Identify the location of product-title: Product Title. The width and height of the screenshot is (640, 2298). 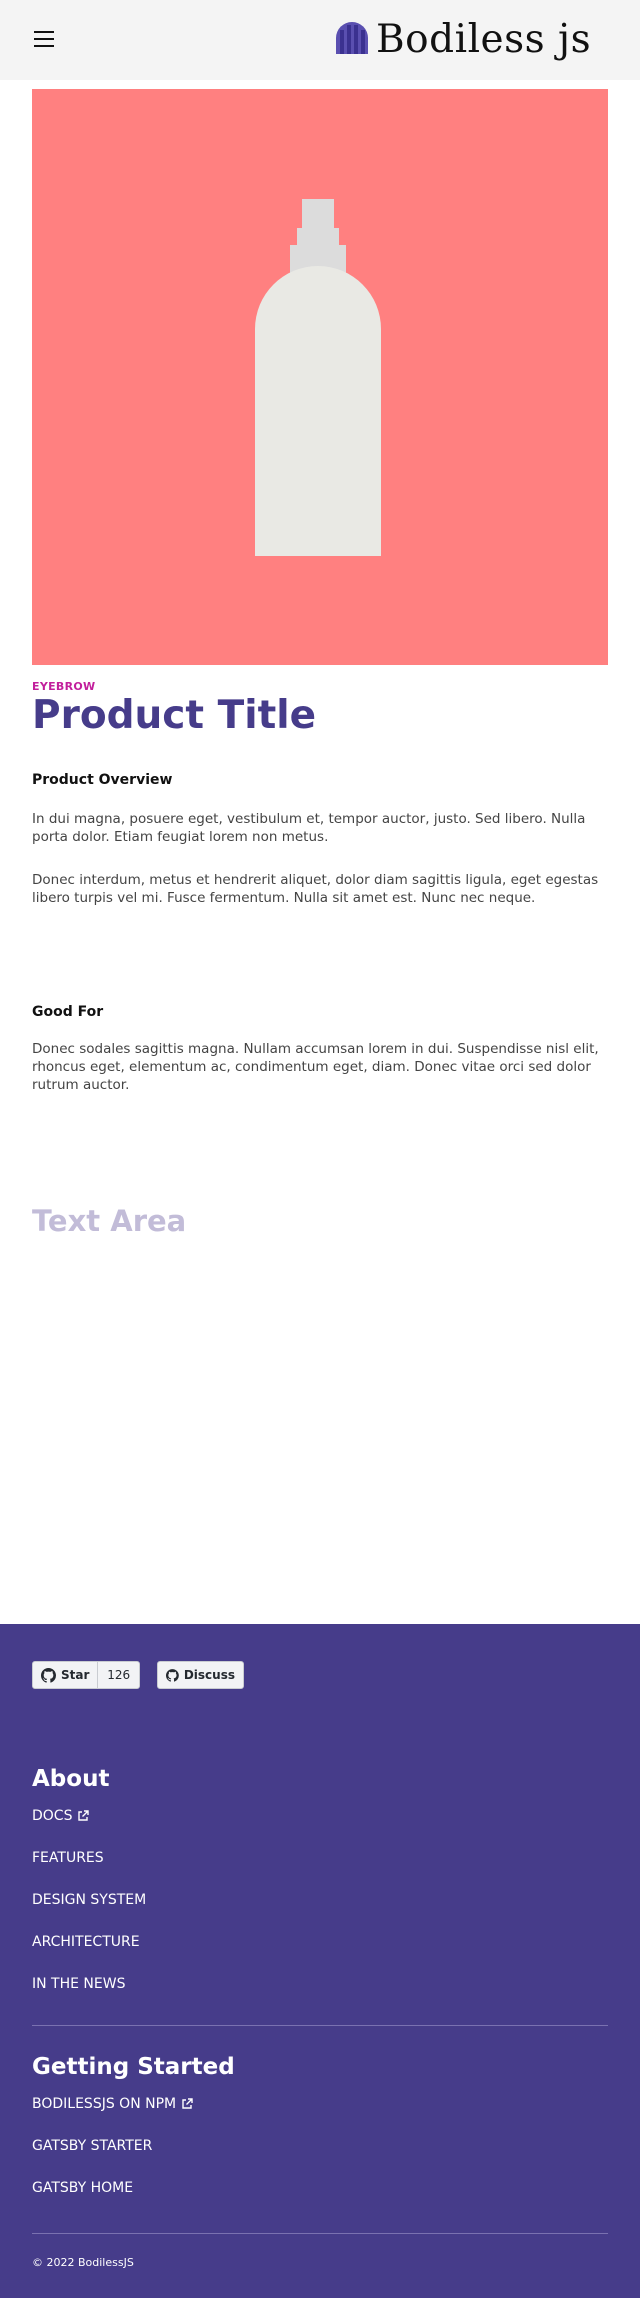
(174, 715).